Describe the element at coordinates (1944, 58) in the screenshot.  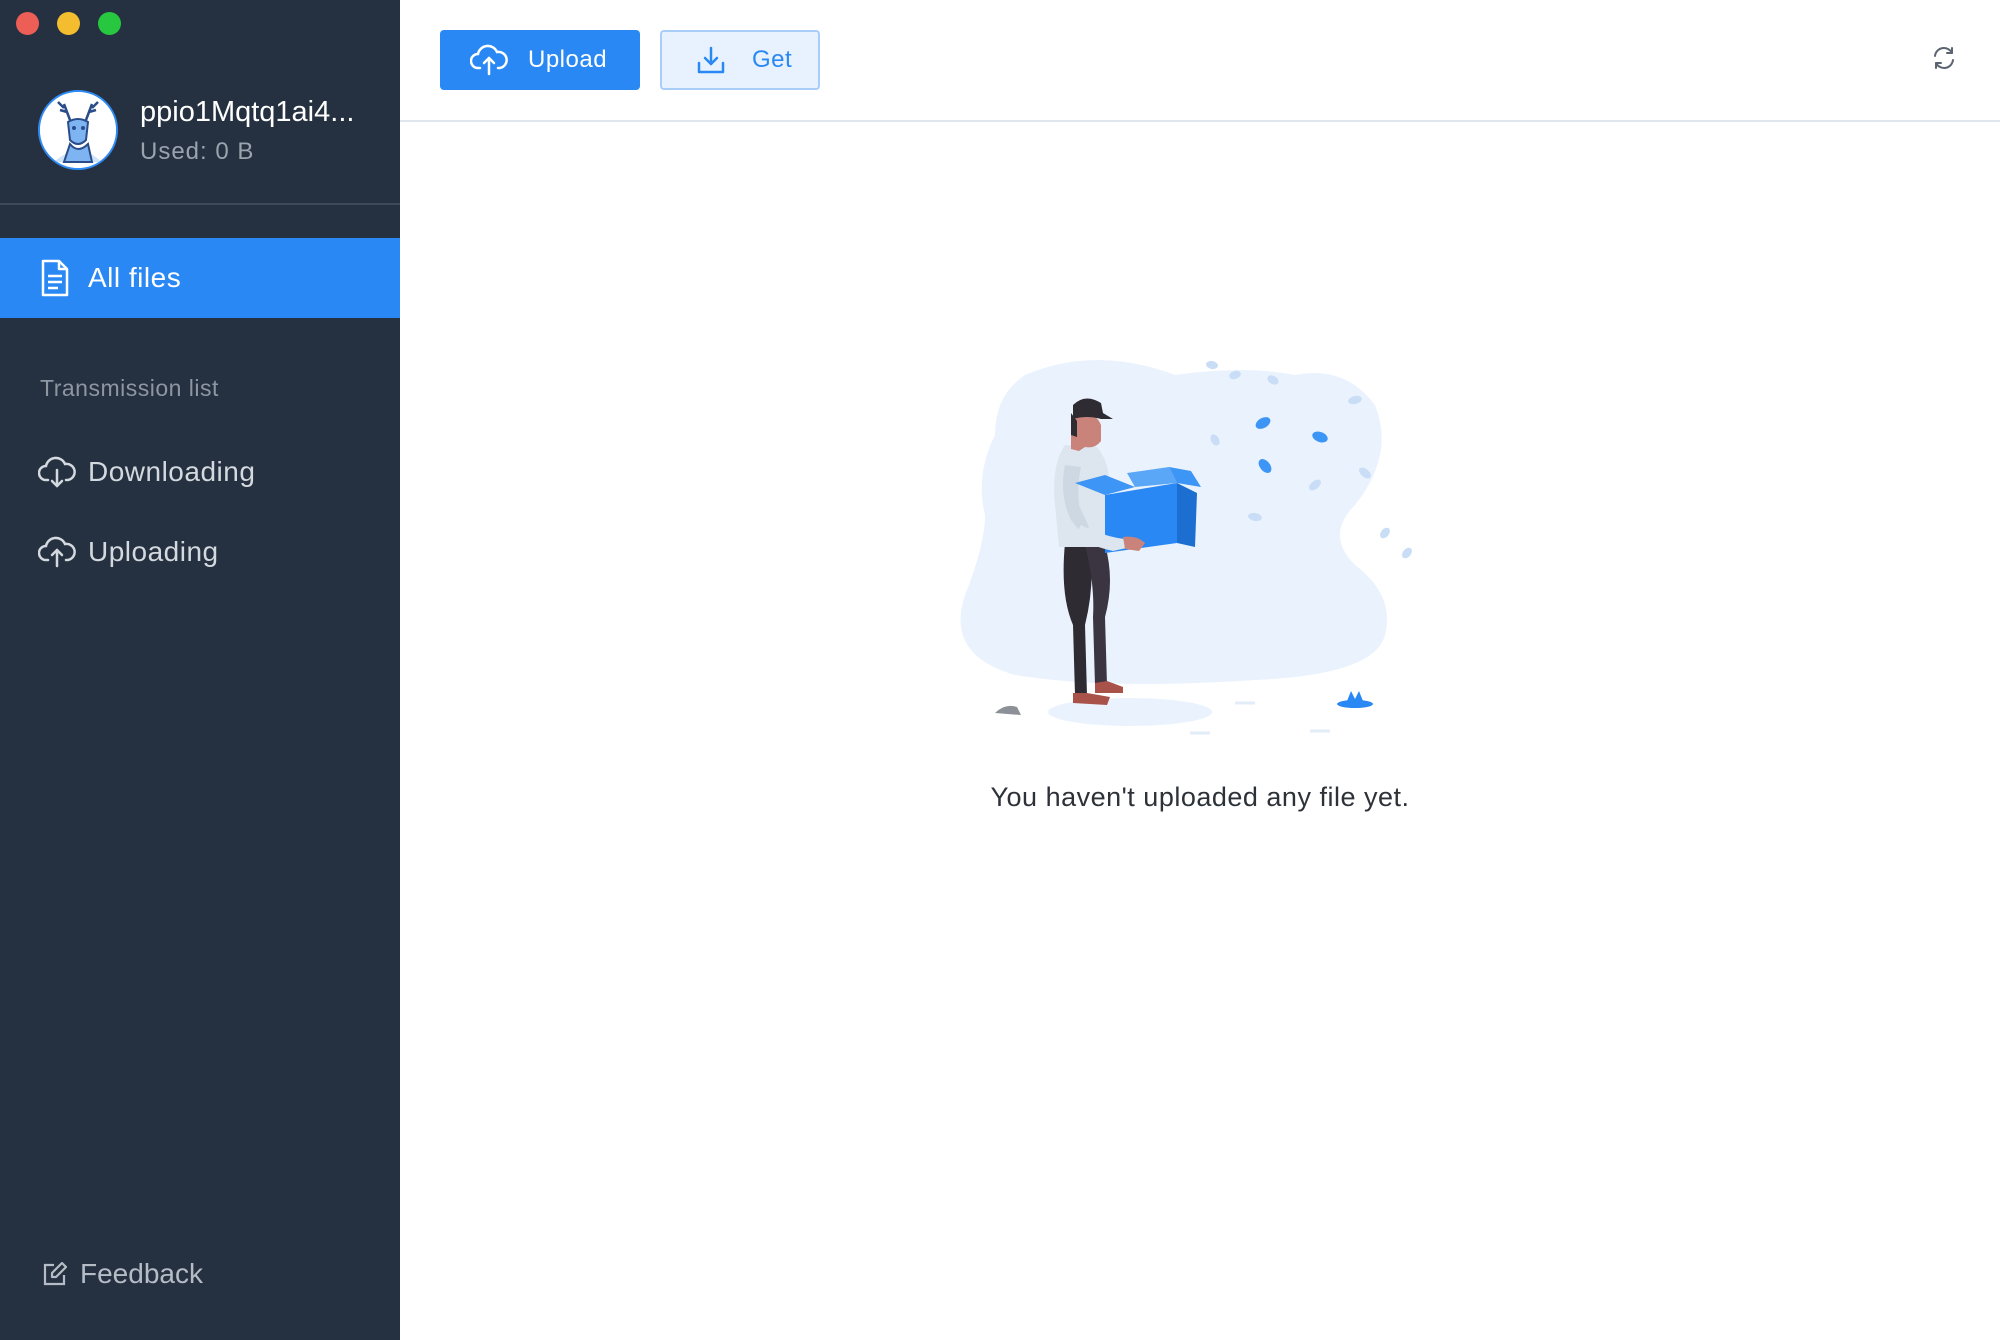
I see `refresh-icon` at that location.